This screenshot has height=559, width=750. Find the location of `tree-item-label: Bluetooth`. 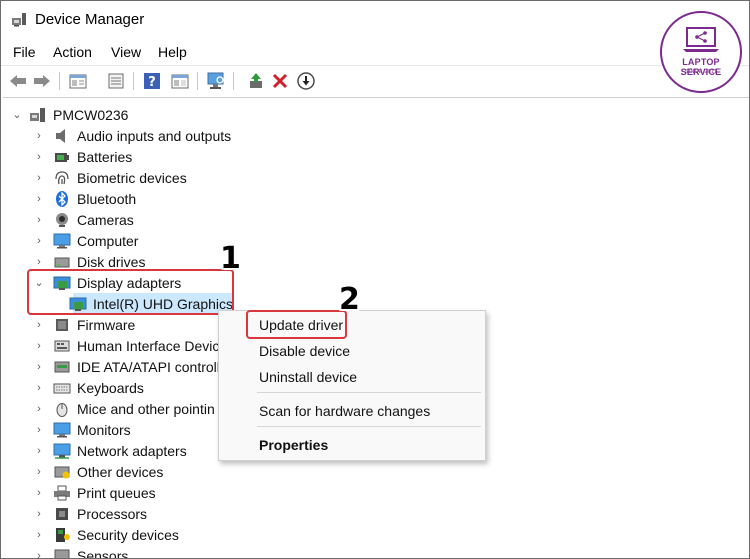

tree-item-label: Bluetooth is located at coordinates (107, 198).